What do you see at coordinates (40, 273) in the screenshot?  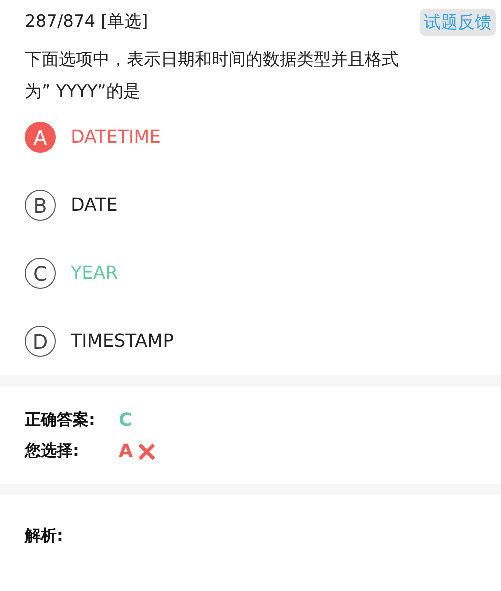 I see `option-letter: C` at bounding box center [40, 273].